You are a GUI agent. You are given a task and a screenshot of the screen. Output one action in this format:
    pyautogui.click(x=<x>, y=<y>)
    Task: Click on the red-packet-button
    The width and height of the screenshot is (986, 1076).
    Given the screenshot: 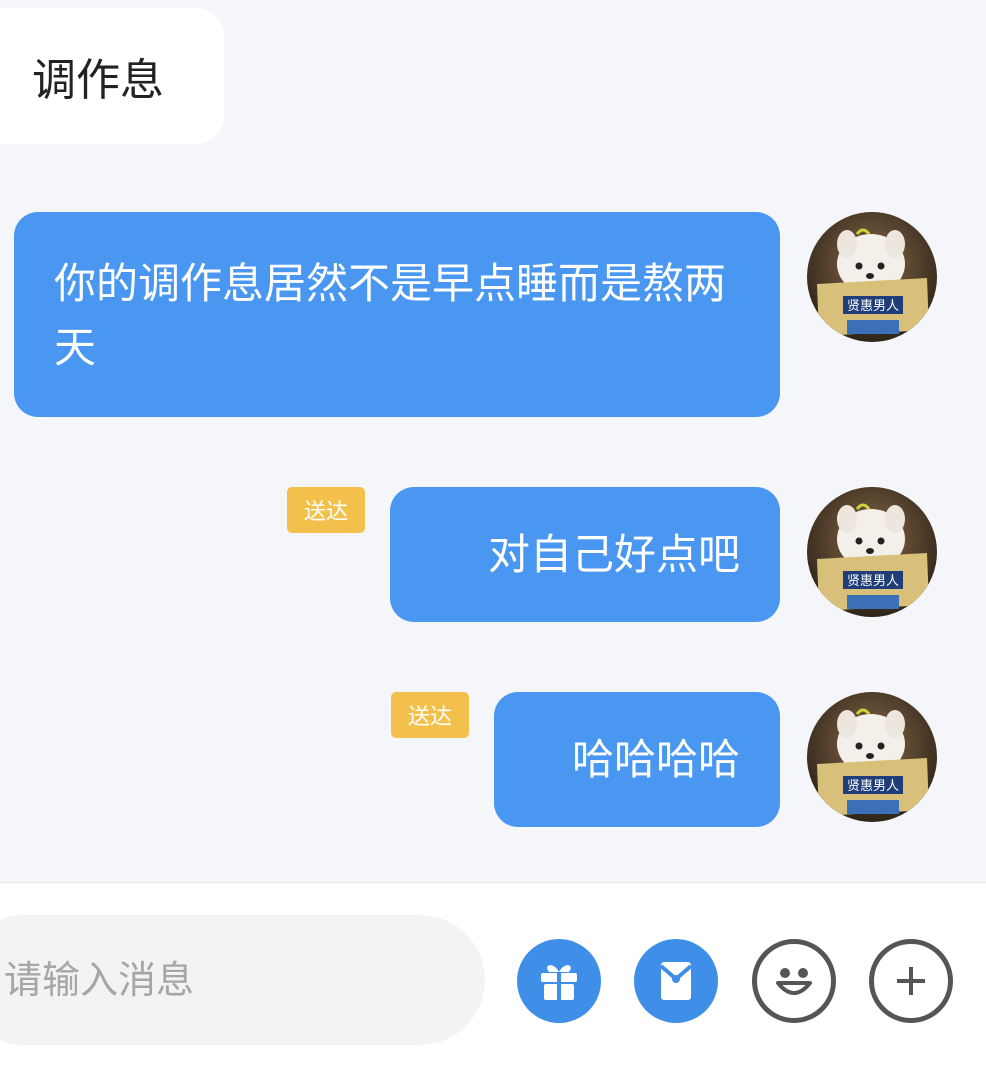 What is the action you would take?
    pyautogui.click(x=676, y=981)
    